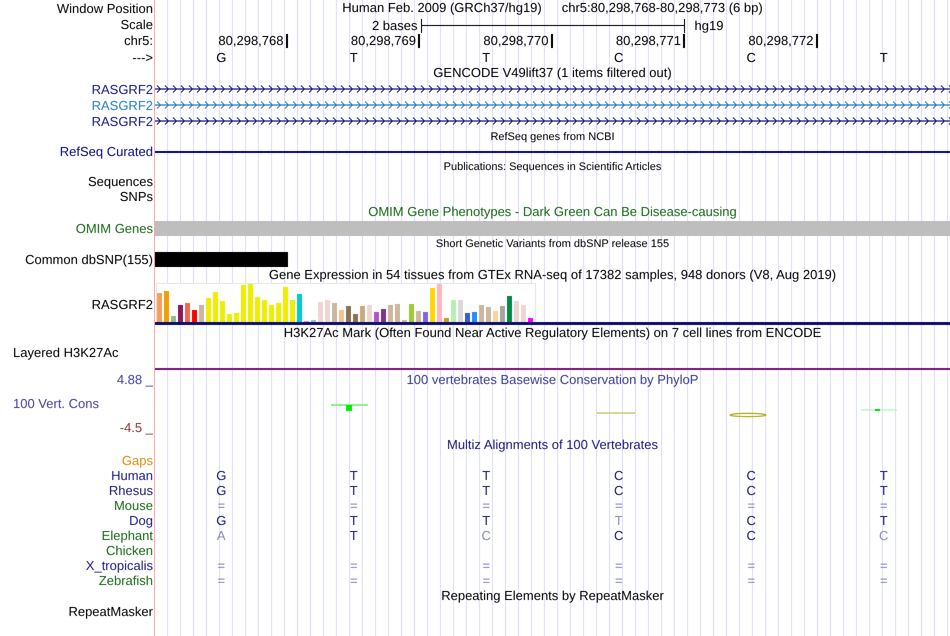 This screenshot has height=636, width=950. I want to click on track-title: Publications: Sequences in Scientific Articles, so click(553, 167).